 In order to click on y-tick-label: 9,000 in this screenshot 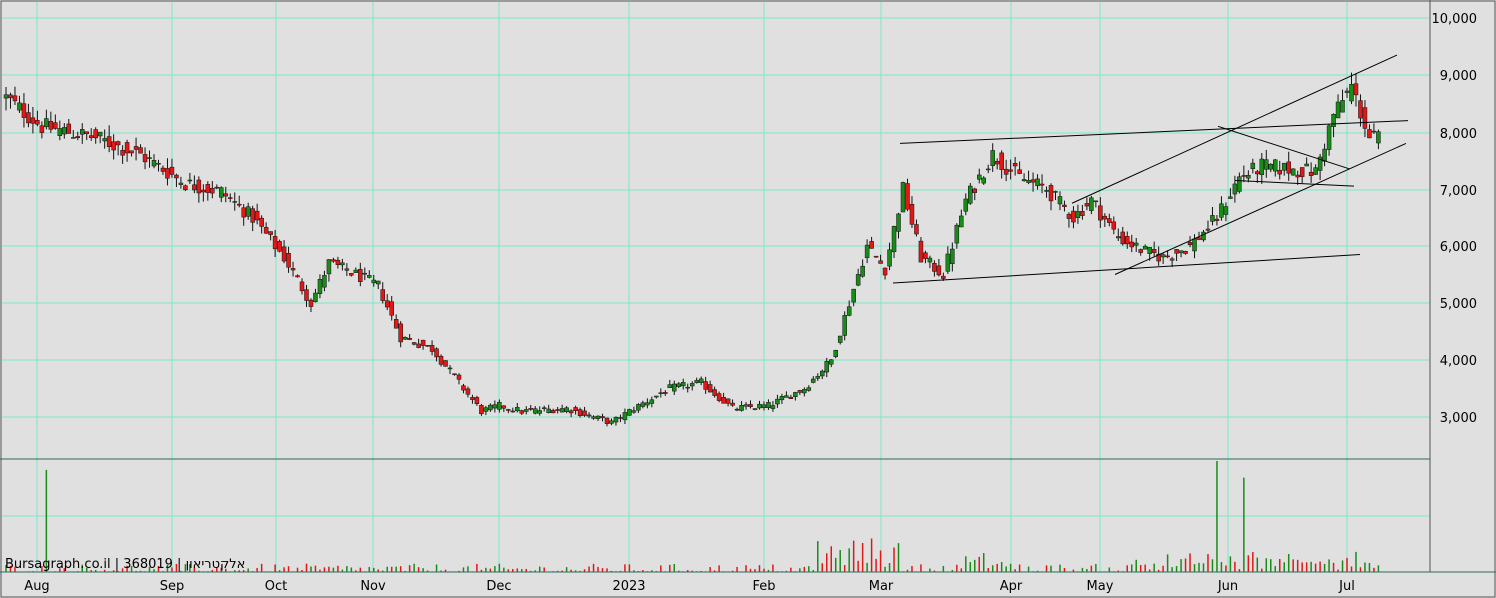, I will do `click(1458, 76)`.